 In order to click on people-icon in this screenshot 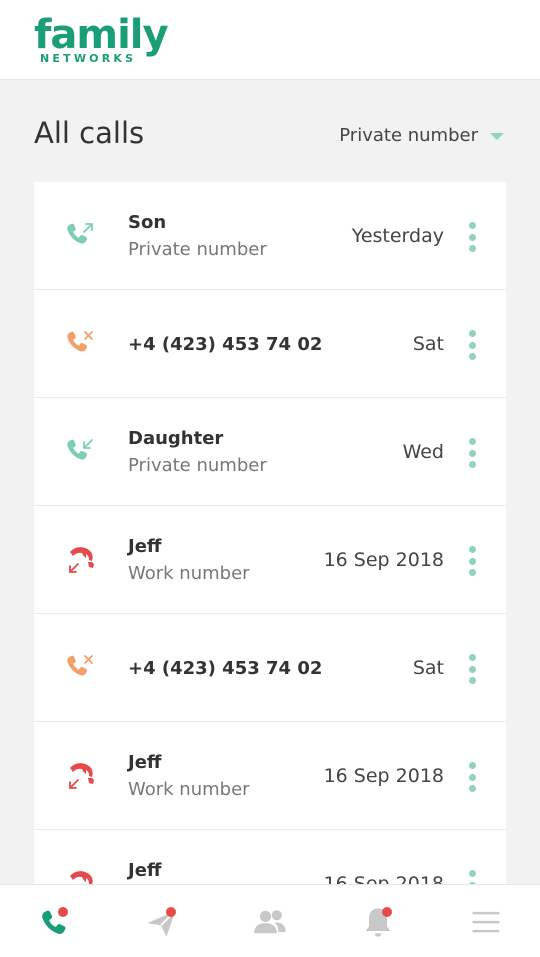, I will do `click(270, 922)`.